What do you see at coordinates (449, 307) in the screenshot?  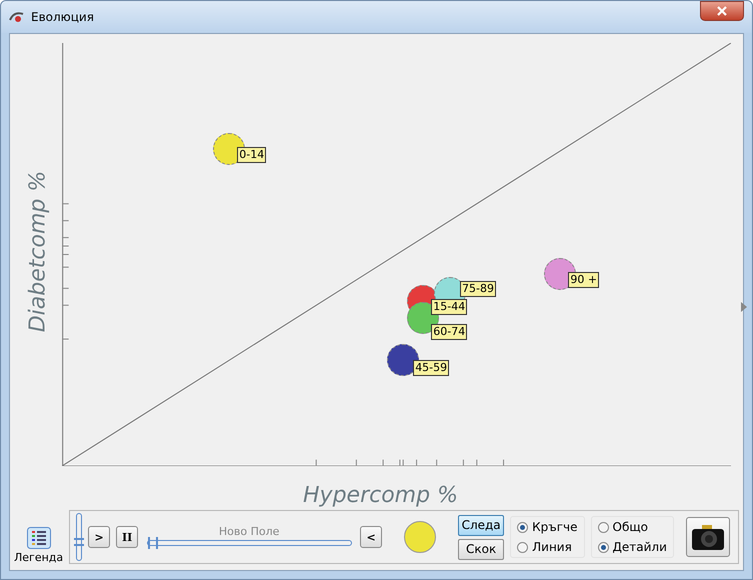 I see `bubble-label: 15-44` at bounding box center [449, 307].